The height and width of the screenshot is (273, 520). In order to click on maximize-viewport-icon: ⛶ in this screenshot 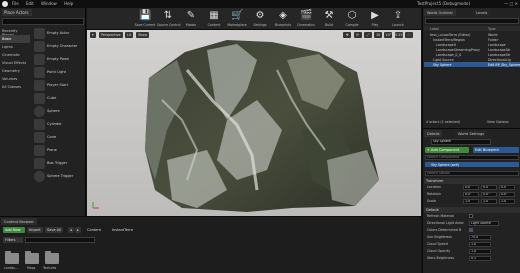, I will do `click(409, 35)`.